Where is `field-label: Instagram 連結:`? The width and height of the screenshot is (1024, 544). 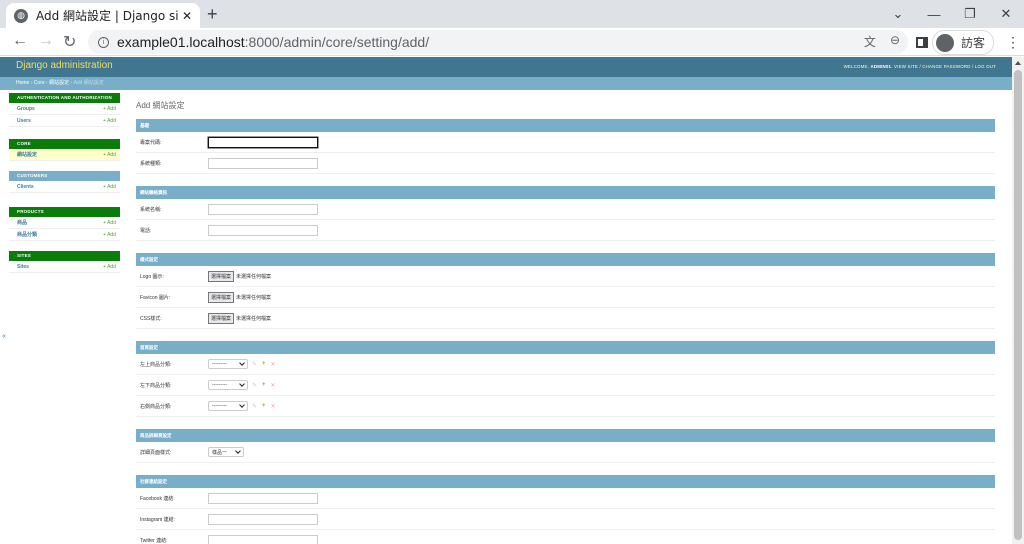 field-label: Instagram 連結: is located at coordinates (158, 519).